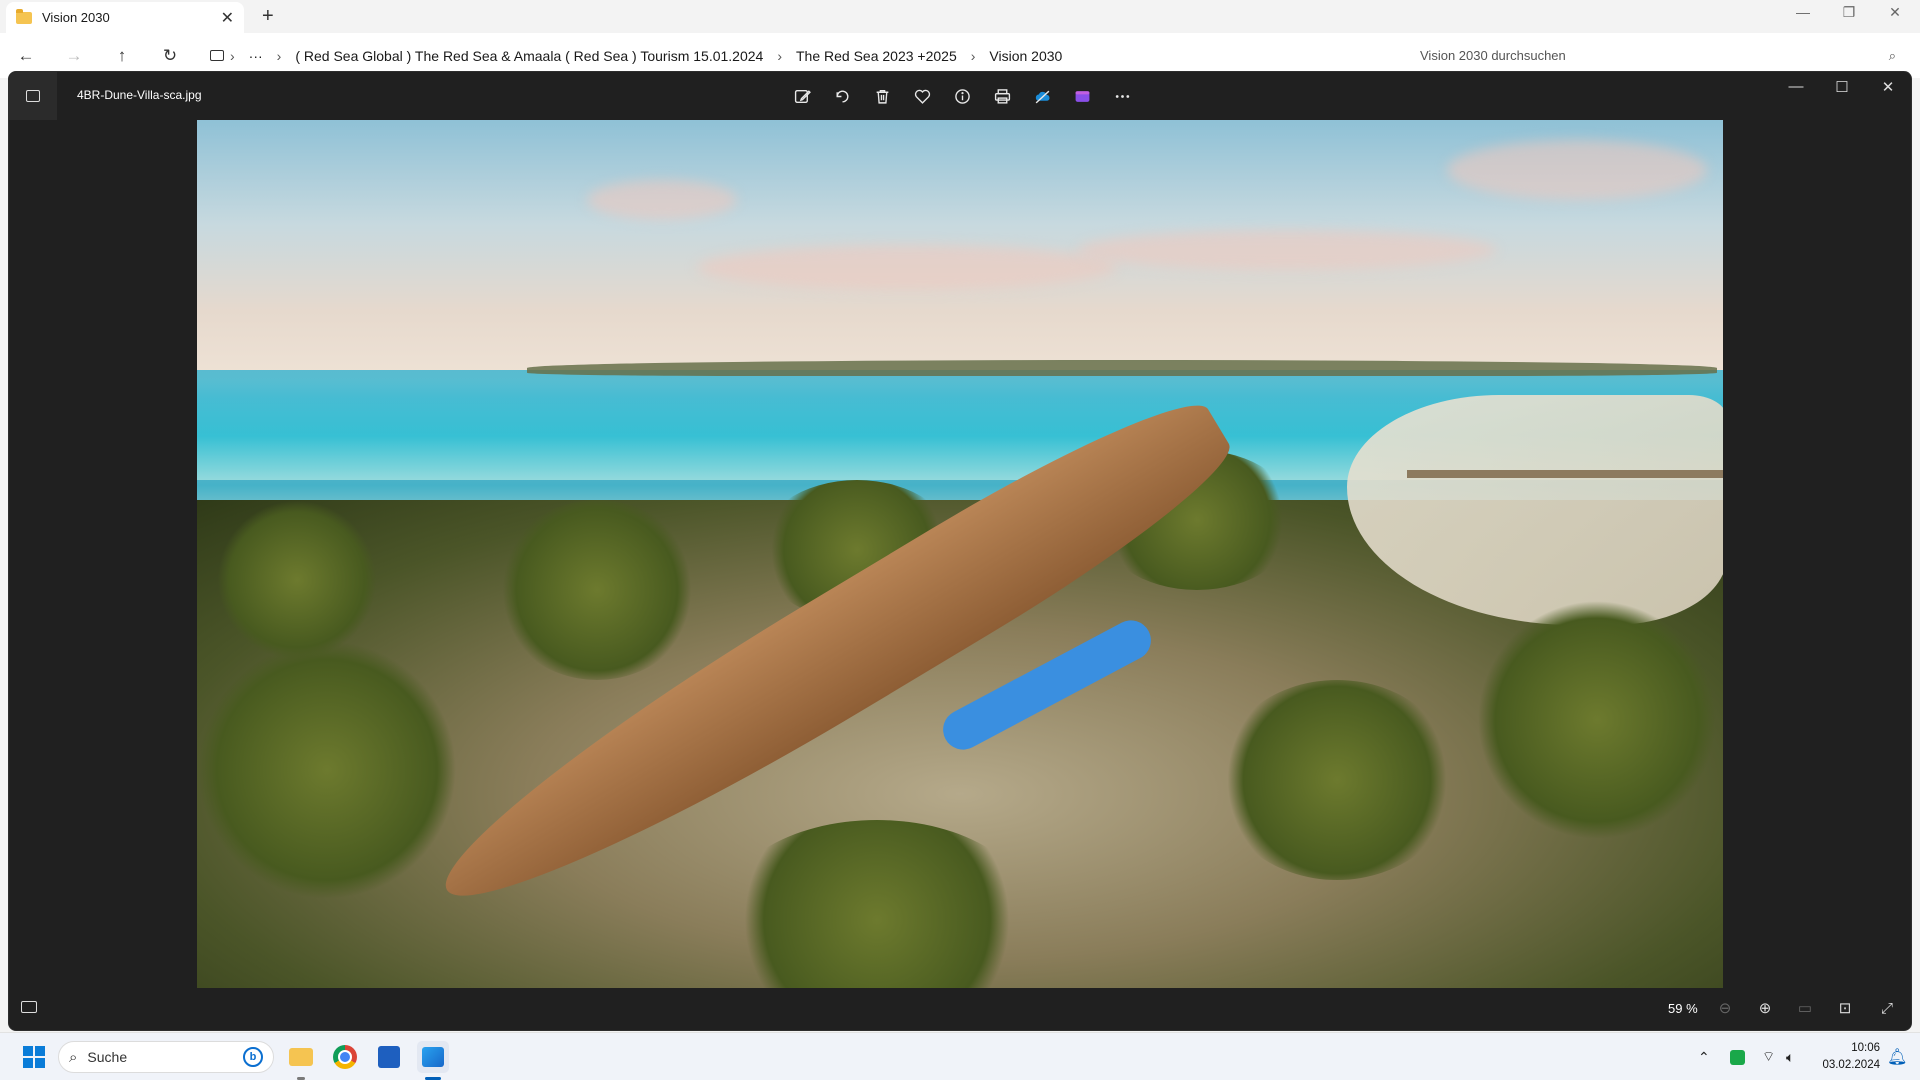  I want to click on taskbar-search: ⌕ Suche b, so click(166, 1057).